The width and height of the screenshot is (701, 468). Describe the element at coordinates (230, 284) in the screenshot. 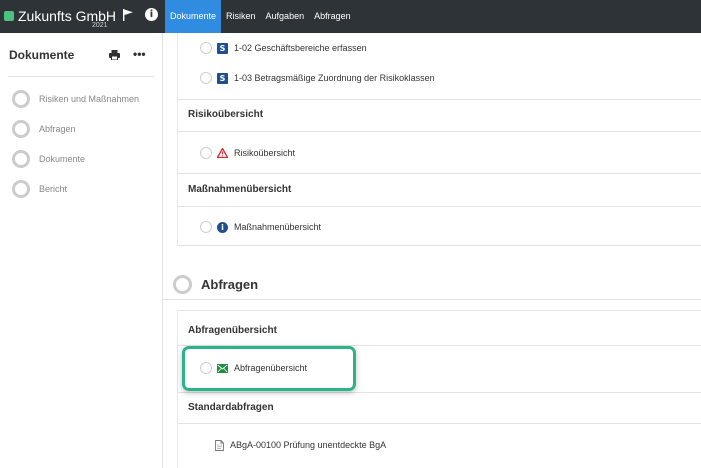

I see `section-title-abfragen: Abfragen` at that location.